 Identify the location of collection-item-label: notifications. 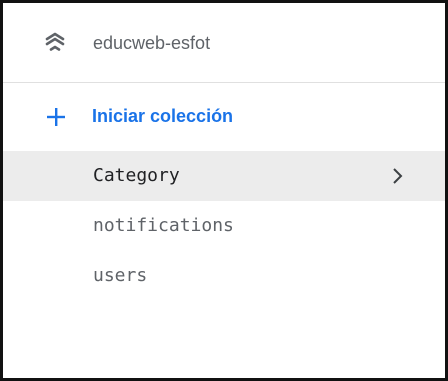
(163, 225).